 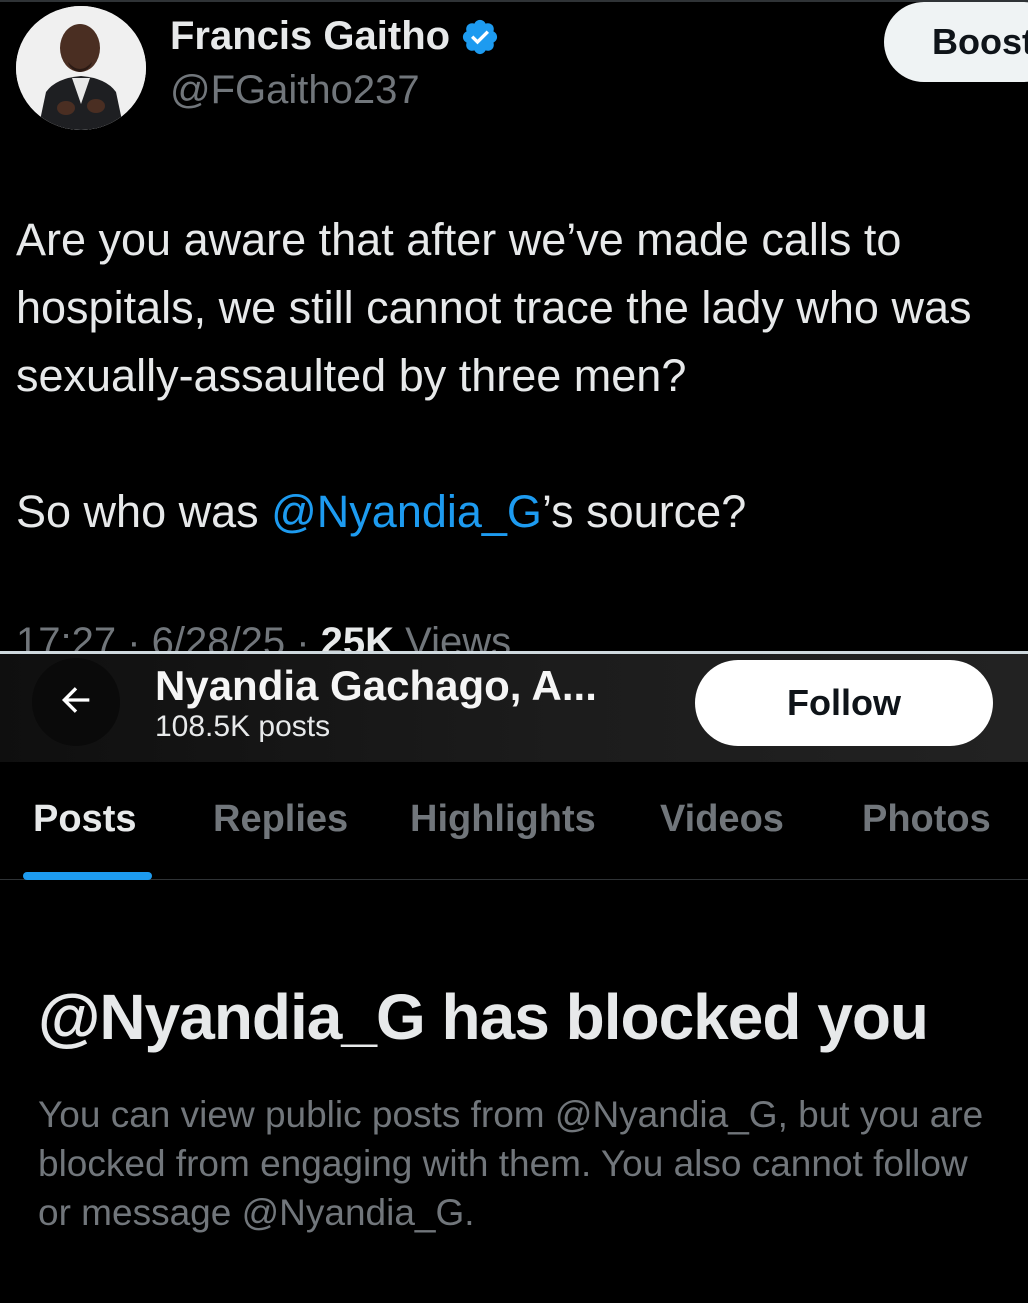 What do you see at coordinates (956, 42) in the screenshot?
I see `boost-button: Boost` at bounding box center [956, 42].